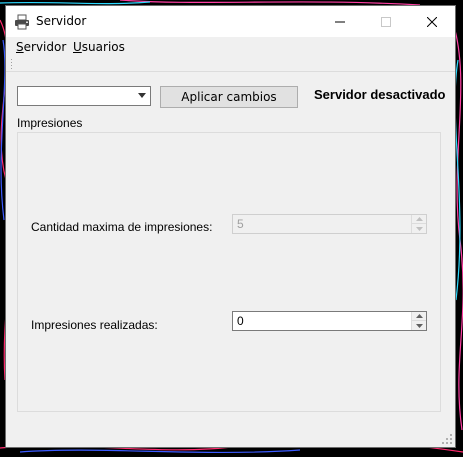 Image resolution: width=463 pixels, height=457 pixels. I want to click on menu-usuarios: Usuarios, so click(99, 47).